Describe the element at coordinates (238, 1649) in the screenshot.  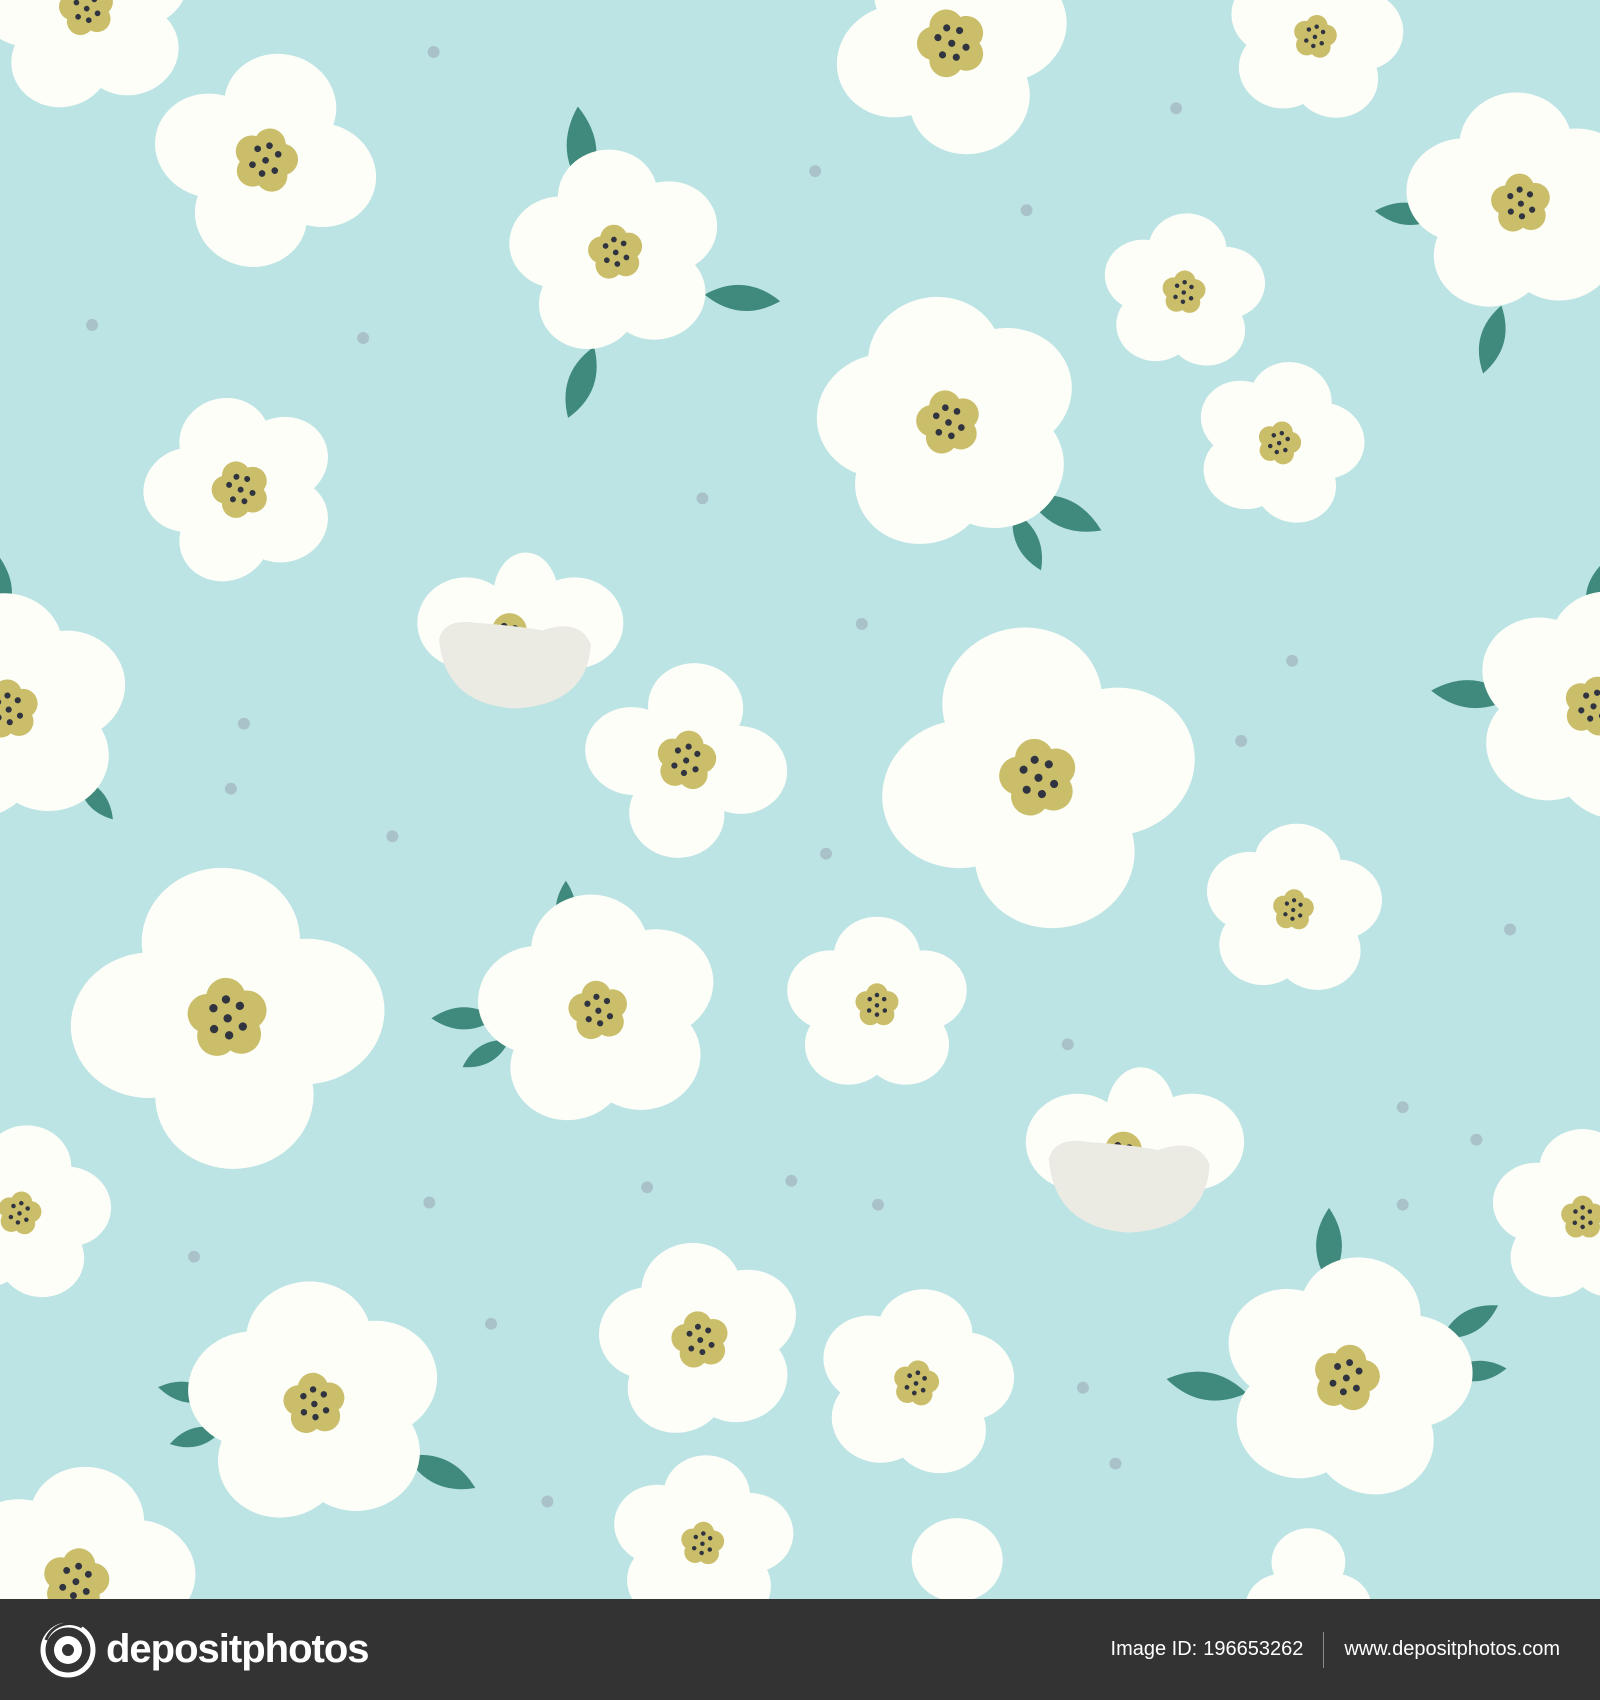
I see `brand-name: depositphotos` at that location.